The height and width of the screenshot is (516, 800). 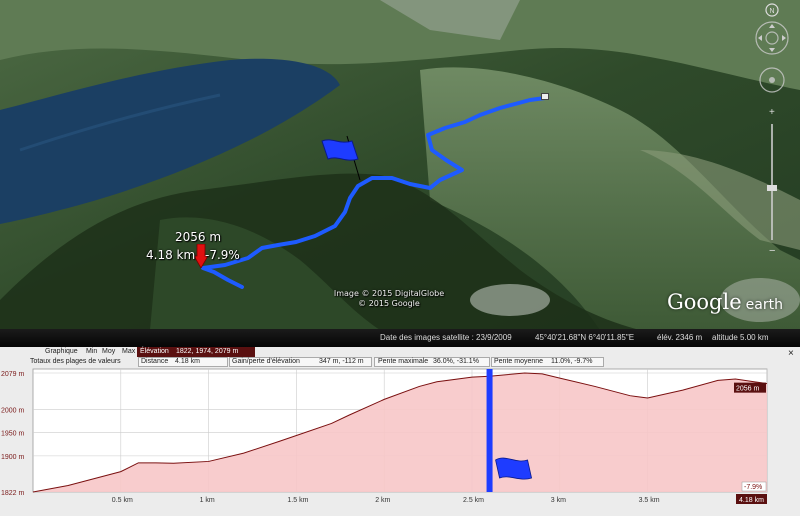 What do you see at coordinates (748, 389) in the screenshot?
I see `end-elevation-label: 2056 m` at bounding box center [748, 389].